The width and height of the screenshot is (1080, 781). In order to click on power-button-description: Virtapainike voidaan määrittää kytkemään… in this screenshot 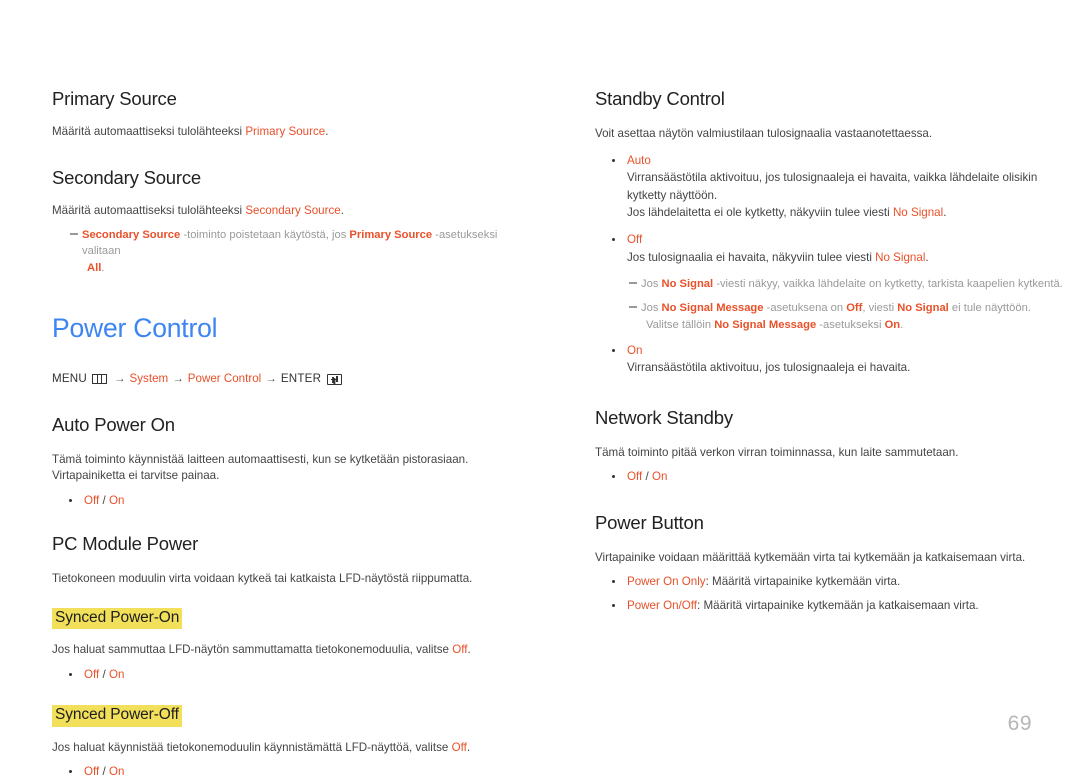, I will do `click(810, 557)`.